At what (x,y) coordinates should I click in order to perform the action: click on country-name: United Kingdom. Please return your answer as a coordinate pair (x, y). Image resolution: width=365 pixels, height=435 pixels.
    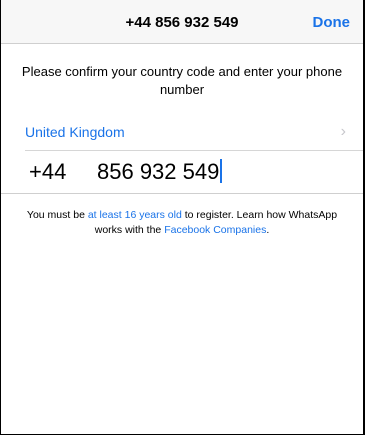
    Looking at the image, I should click on (75, 132).